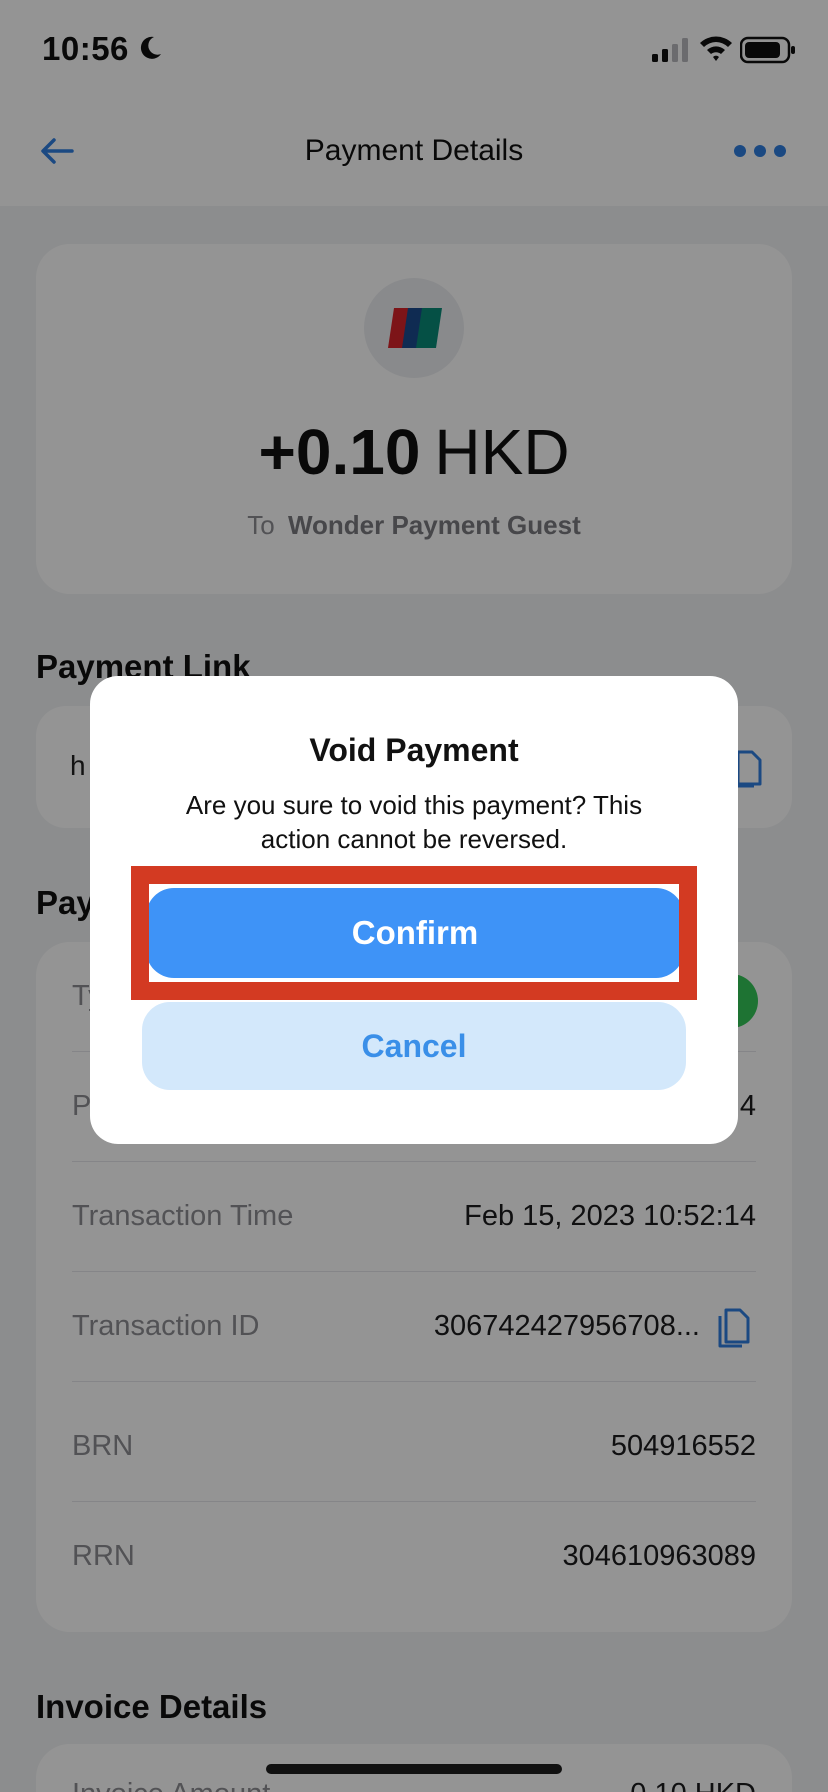  I want to click on confirm-button: Confirm, so click(415, 933).